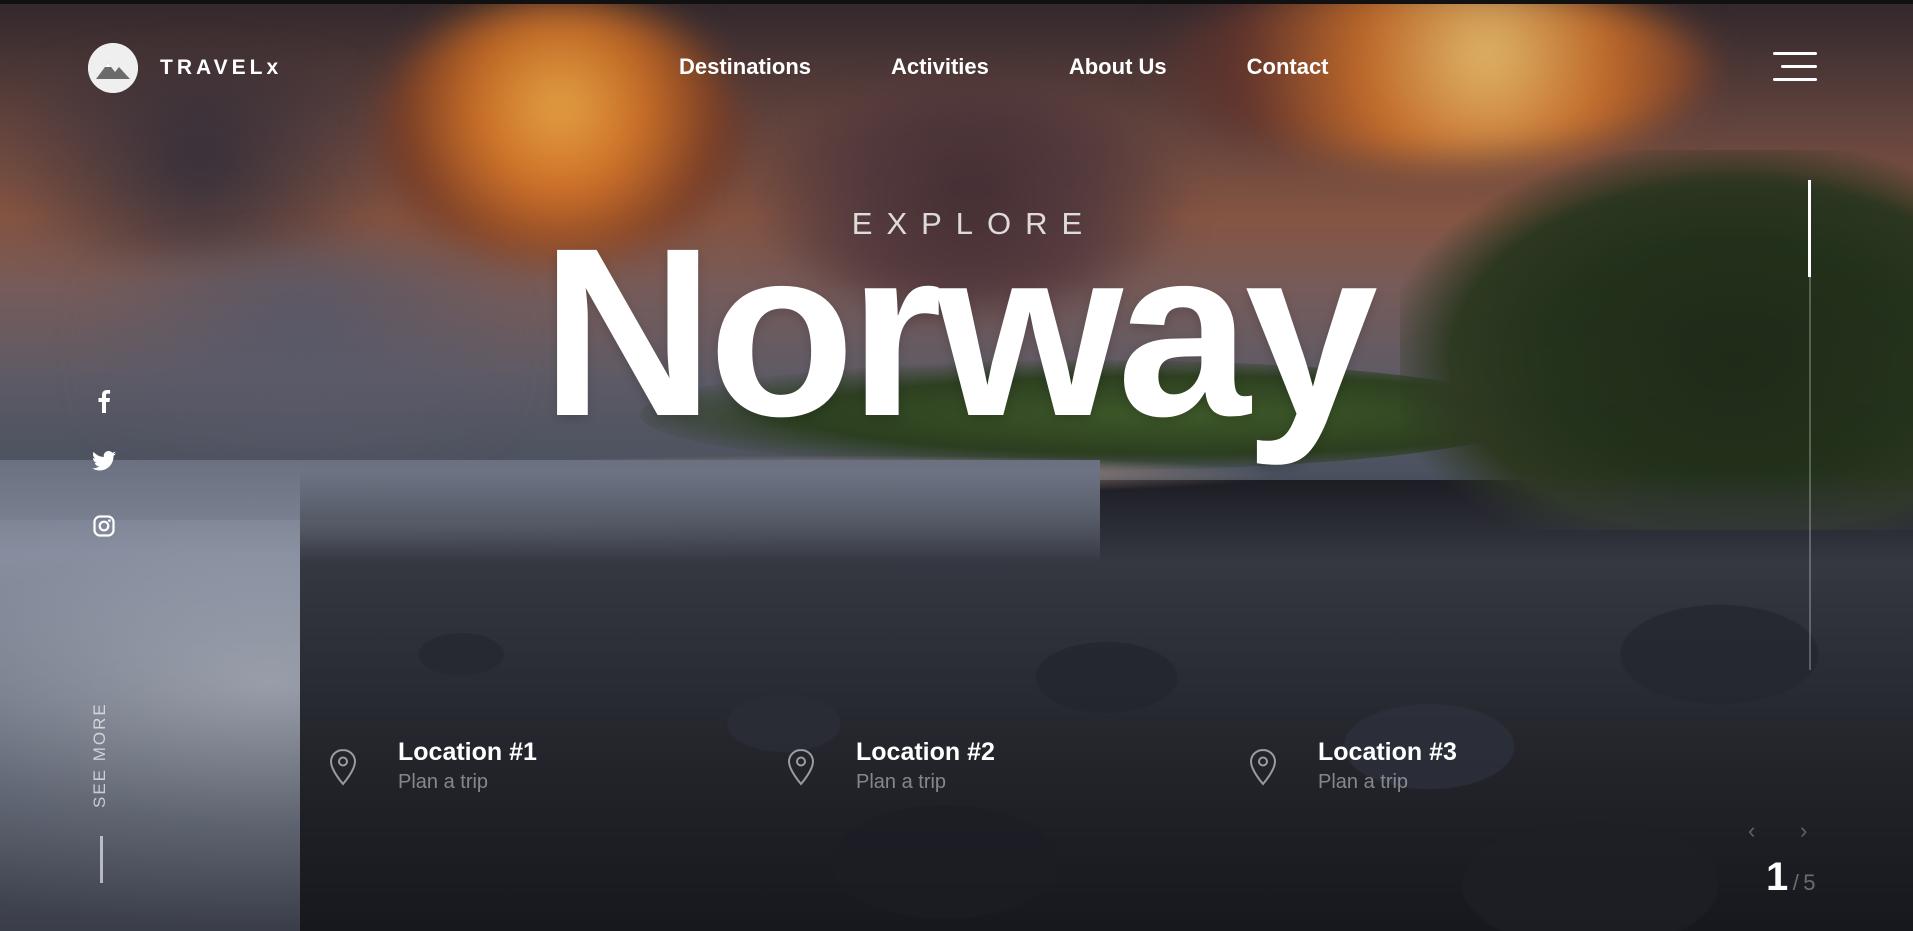 The image size is (1913, 931). What do you see at coordinates (1803, 831) in the screenshot?
I see `chevron-right-icon: ›` at bounding box center [1803, 831].